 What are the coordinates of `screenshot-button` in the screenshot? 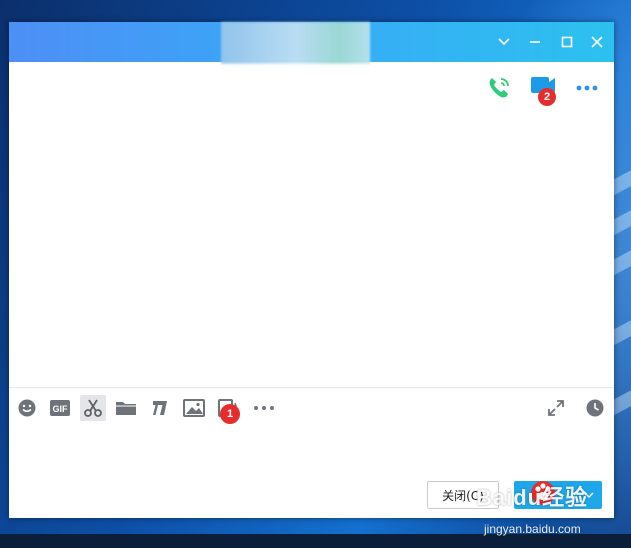 It's located at (93, 408).